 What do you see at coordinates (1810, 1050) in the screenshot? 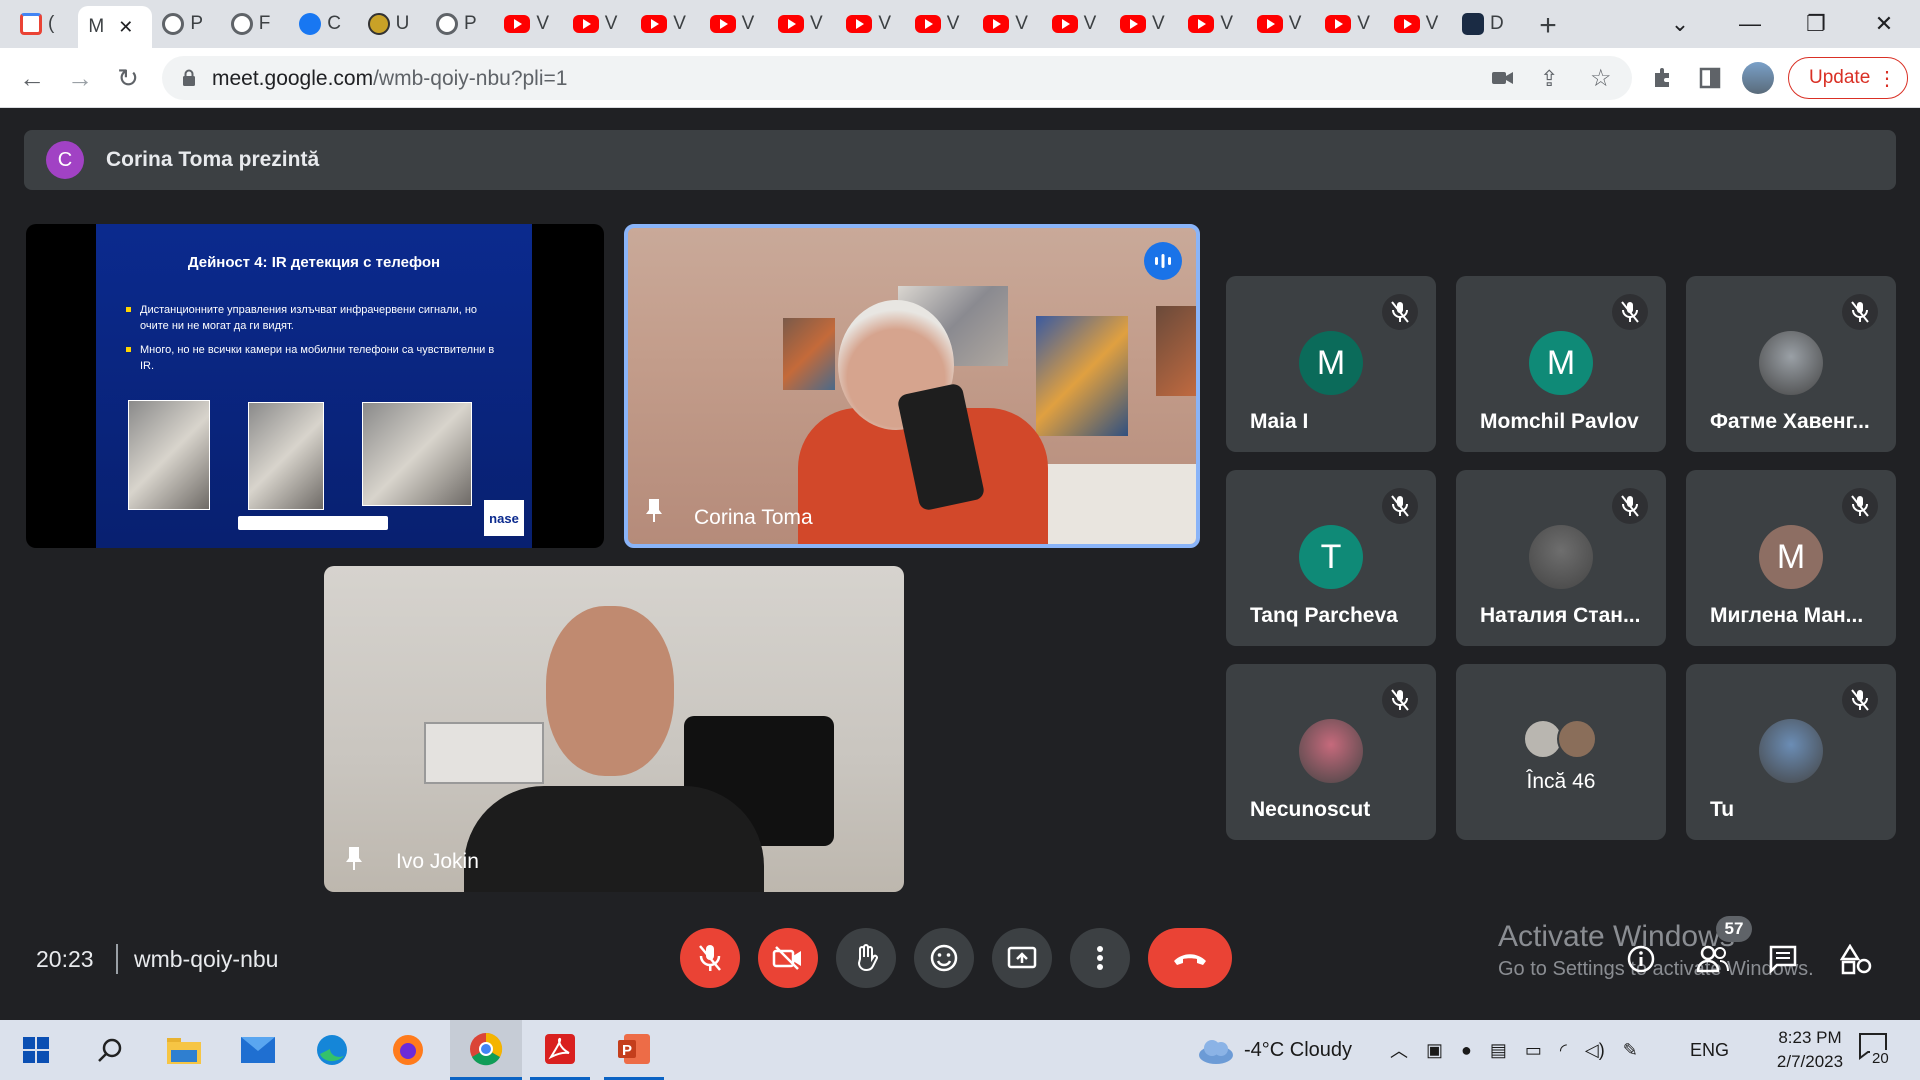
I see `system-clock: 8:23 PM 2/7/2023` at bounding box center [1810, 1050].